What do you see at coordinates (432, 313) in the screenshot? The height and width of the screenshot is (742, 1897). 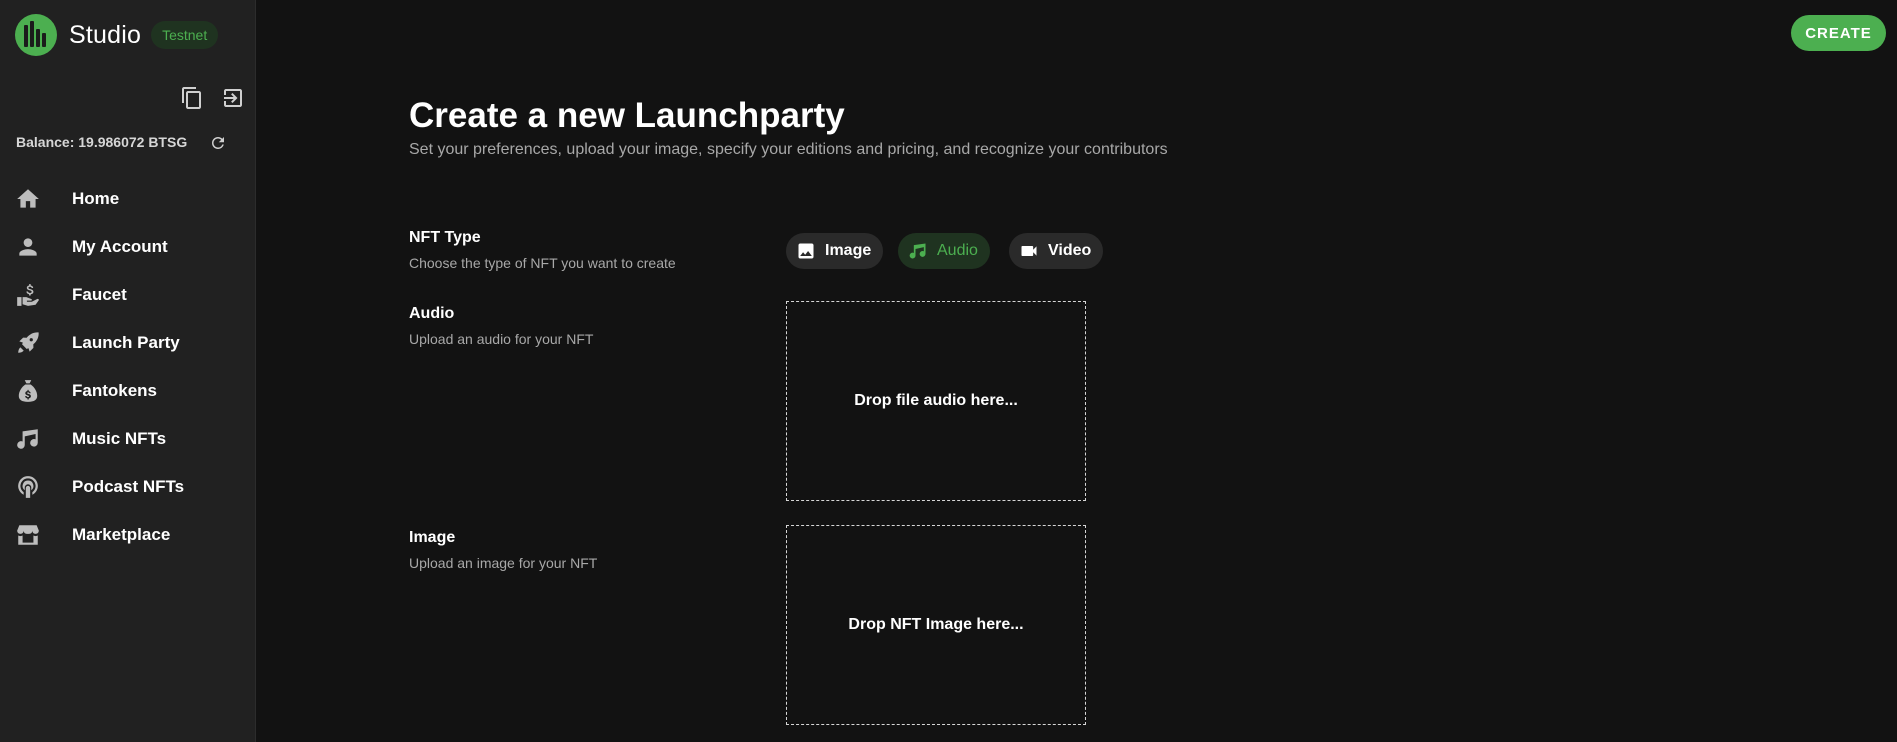 I see `audio-label: Audio` at bounding box center [432, 313].